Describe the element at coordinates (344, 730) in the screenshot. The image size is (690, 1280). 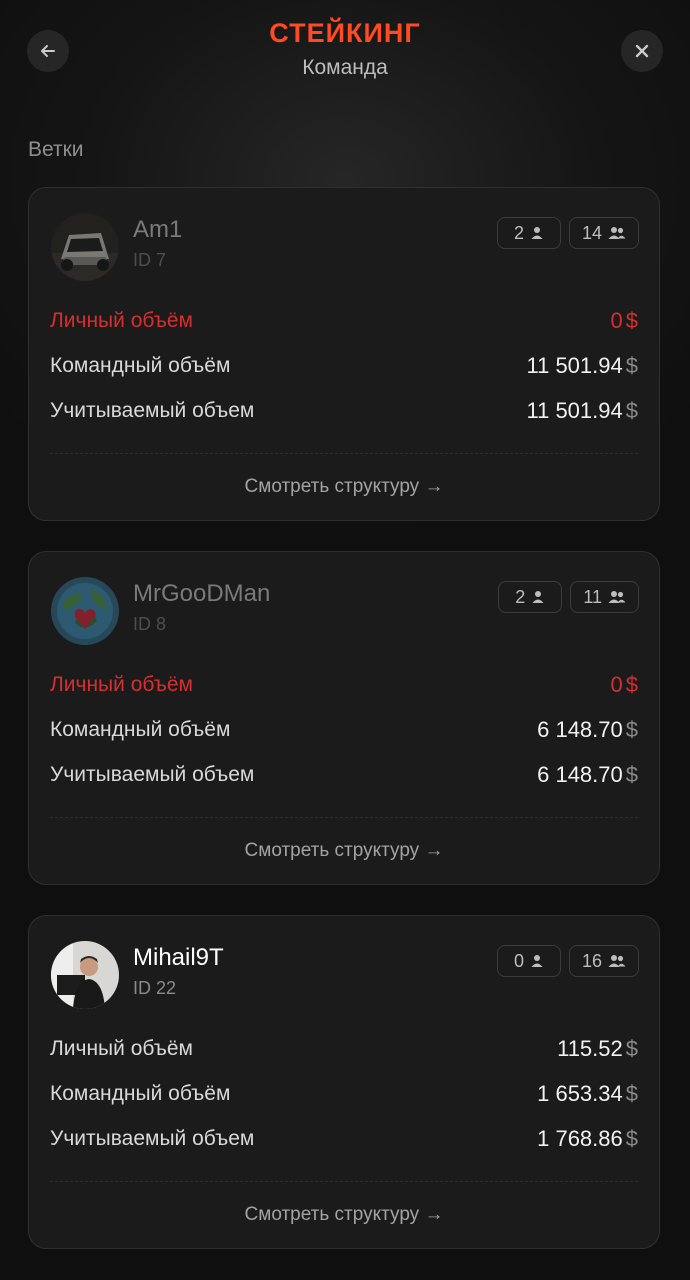
I see `team-volume-row: Командный объём 6 148.70 $` at that location.